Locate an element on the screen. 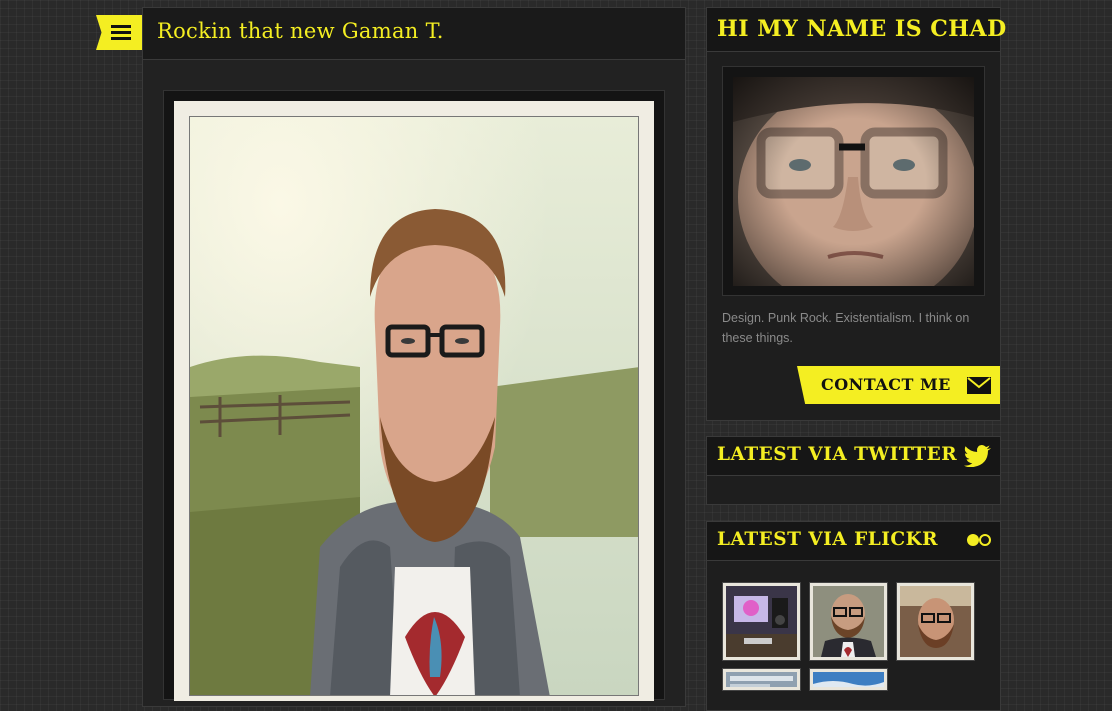 The width and height of the screenshot is (1112, 711). twitter-widget: LATEST VIA TWITTER is located at coordinates (853, 470).